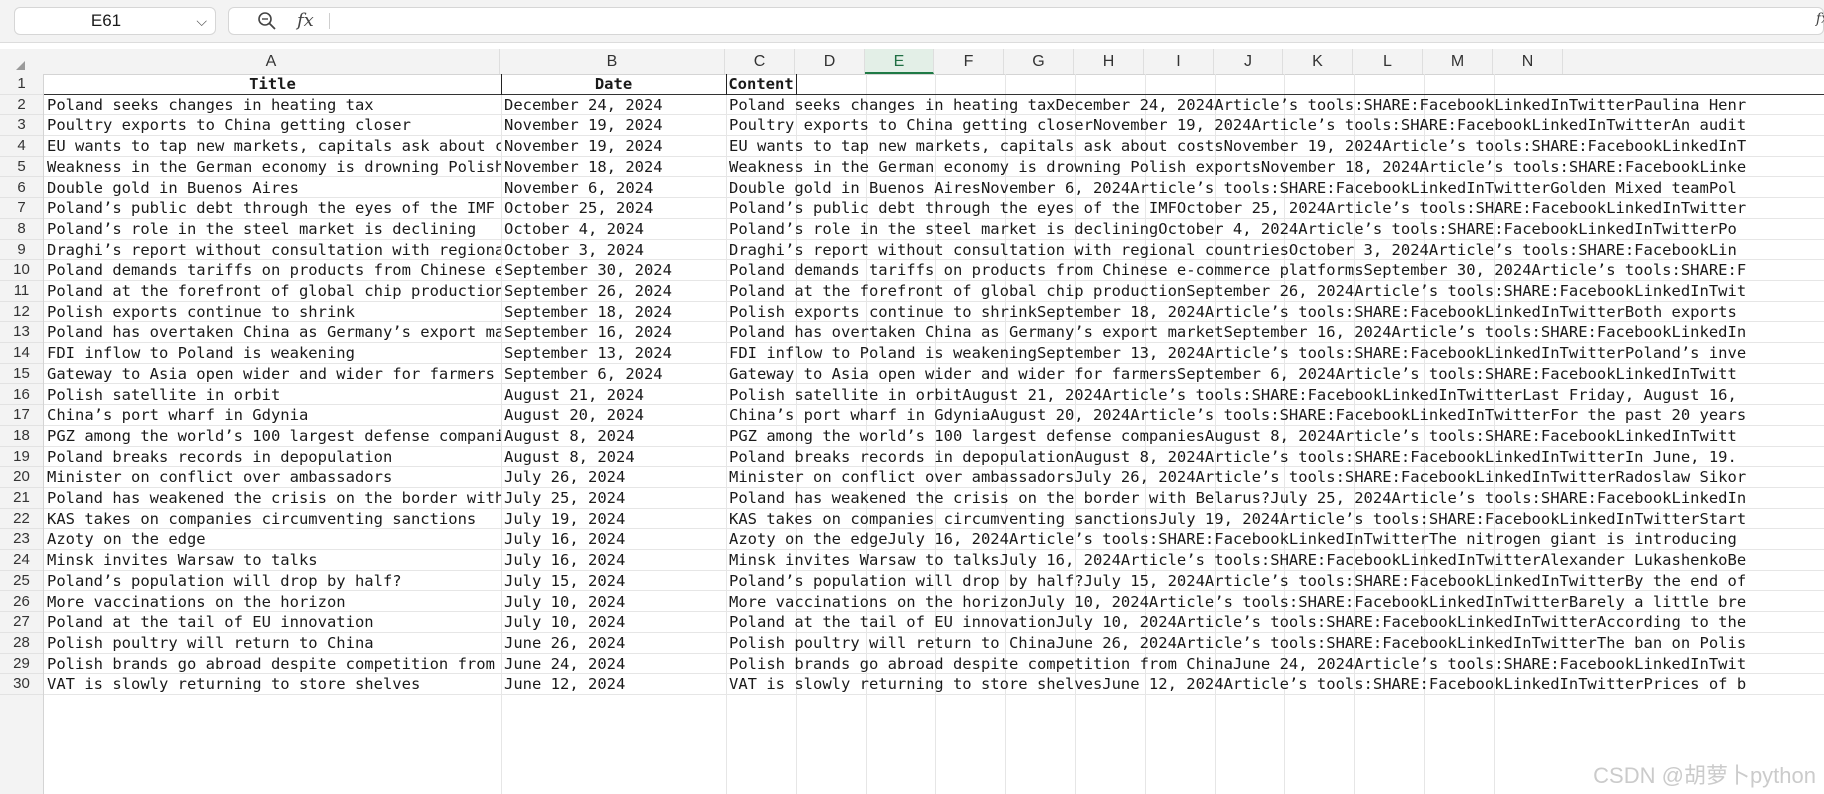 This screenshot has height=794, width=1824. What do you see at coordinates (272, 457) in the screenshot?
I see `title-cell: Poland breaks records in depopulation` at bounding box center [272, 457].